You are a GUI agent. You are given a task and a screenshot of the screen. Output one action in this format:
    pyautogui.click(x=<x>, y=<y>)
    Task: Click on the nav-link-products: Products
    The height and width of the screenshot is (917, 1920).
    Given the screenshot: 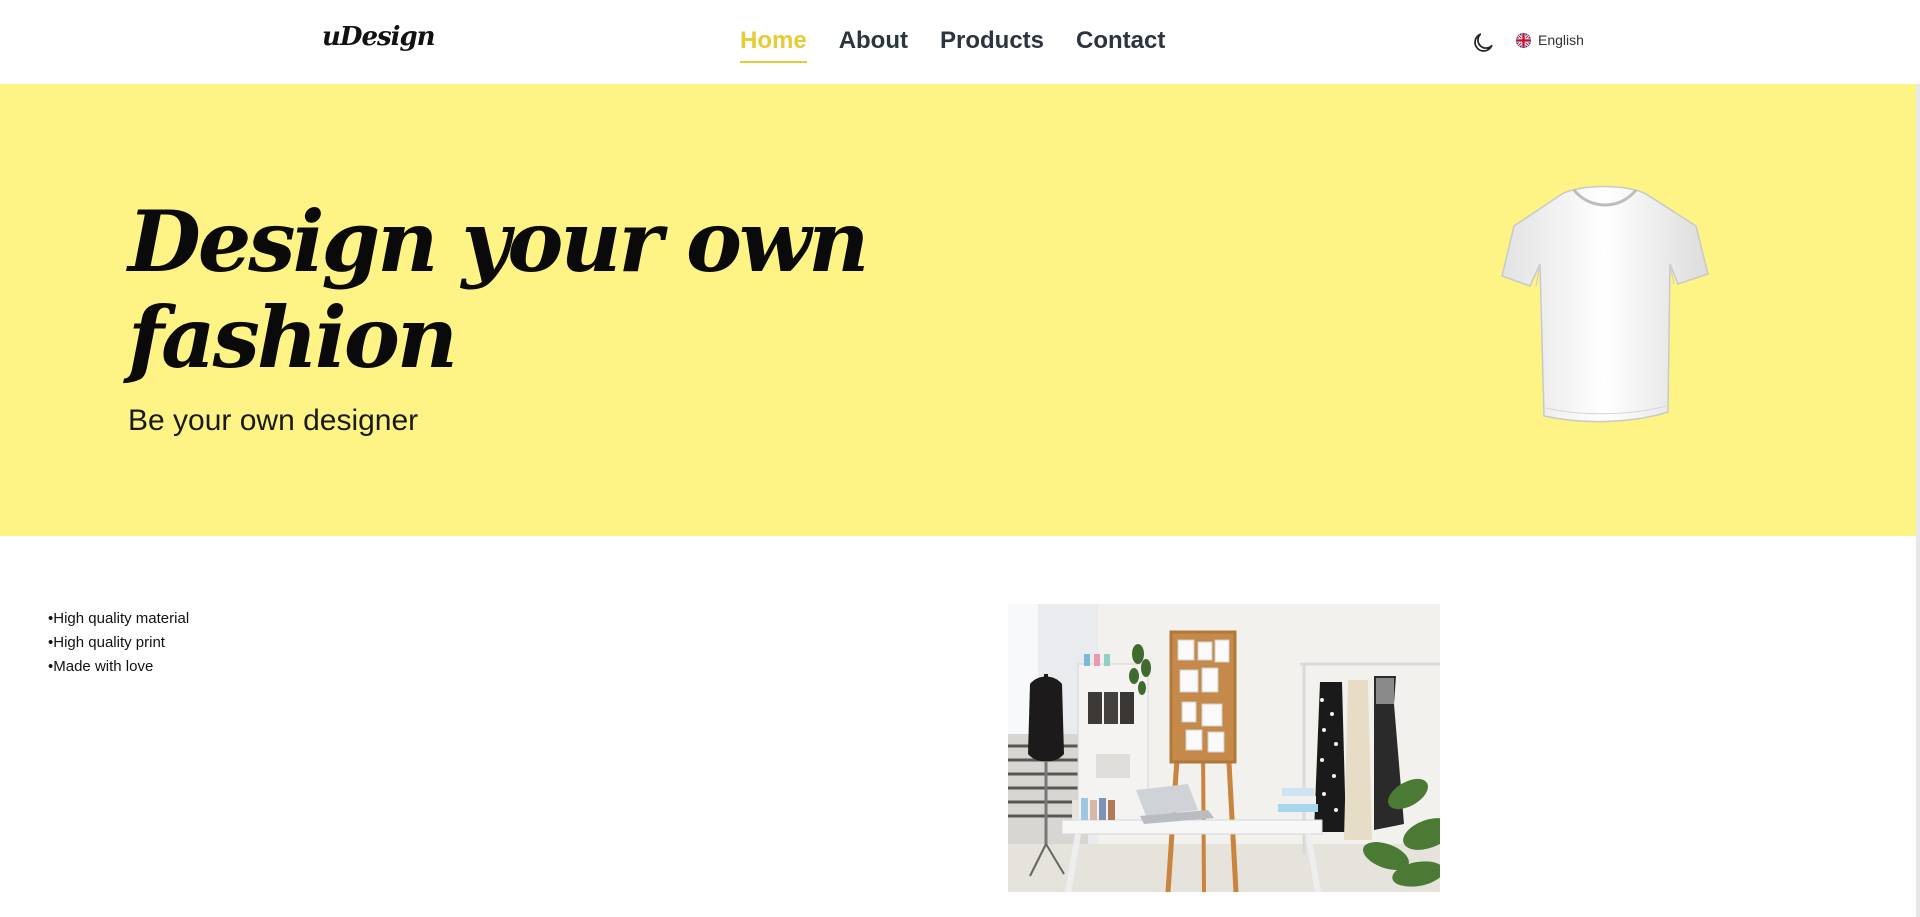 What is the action you would take?
    pyautogui.click(x=992, y=44)
    